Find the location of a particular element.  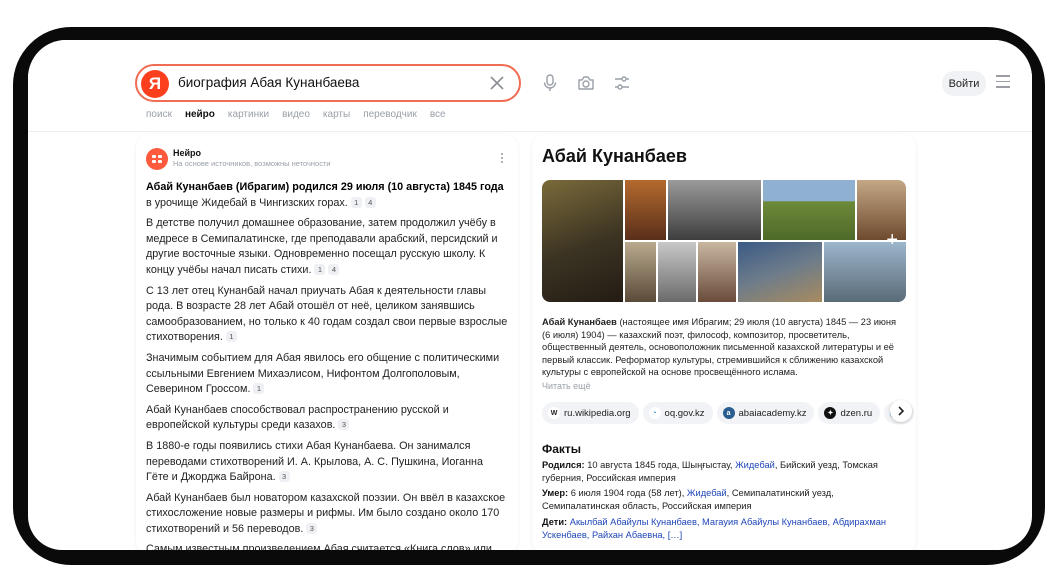

neuro-title: Нейро is located at coordinates (187, 153).